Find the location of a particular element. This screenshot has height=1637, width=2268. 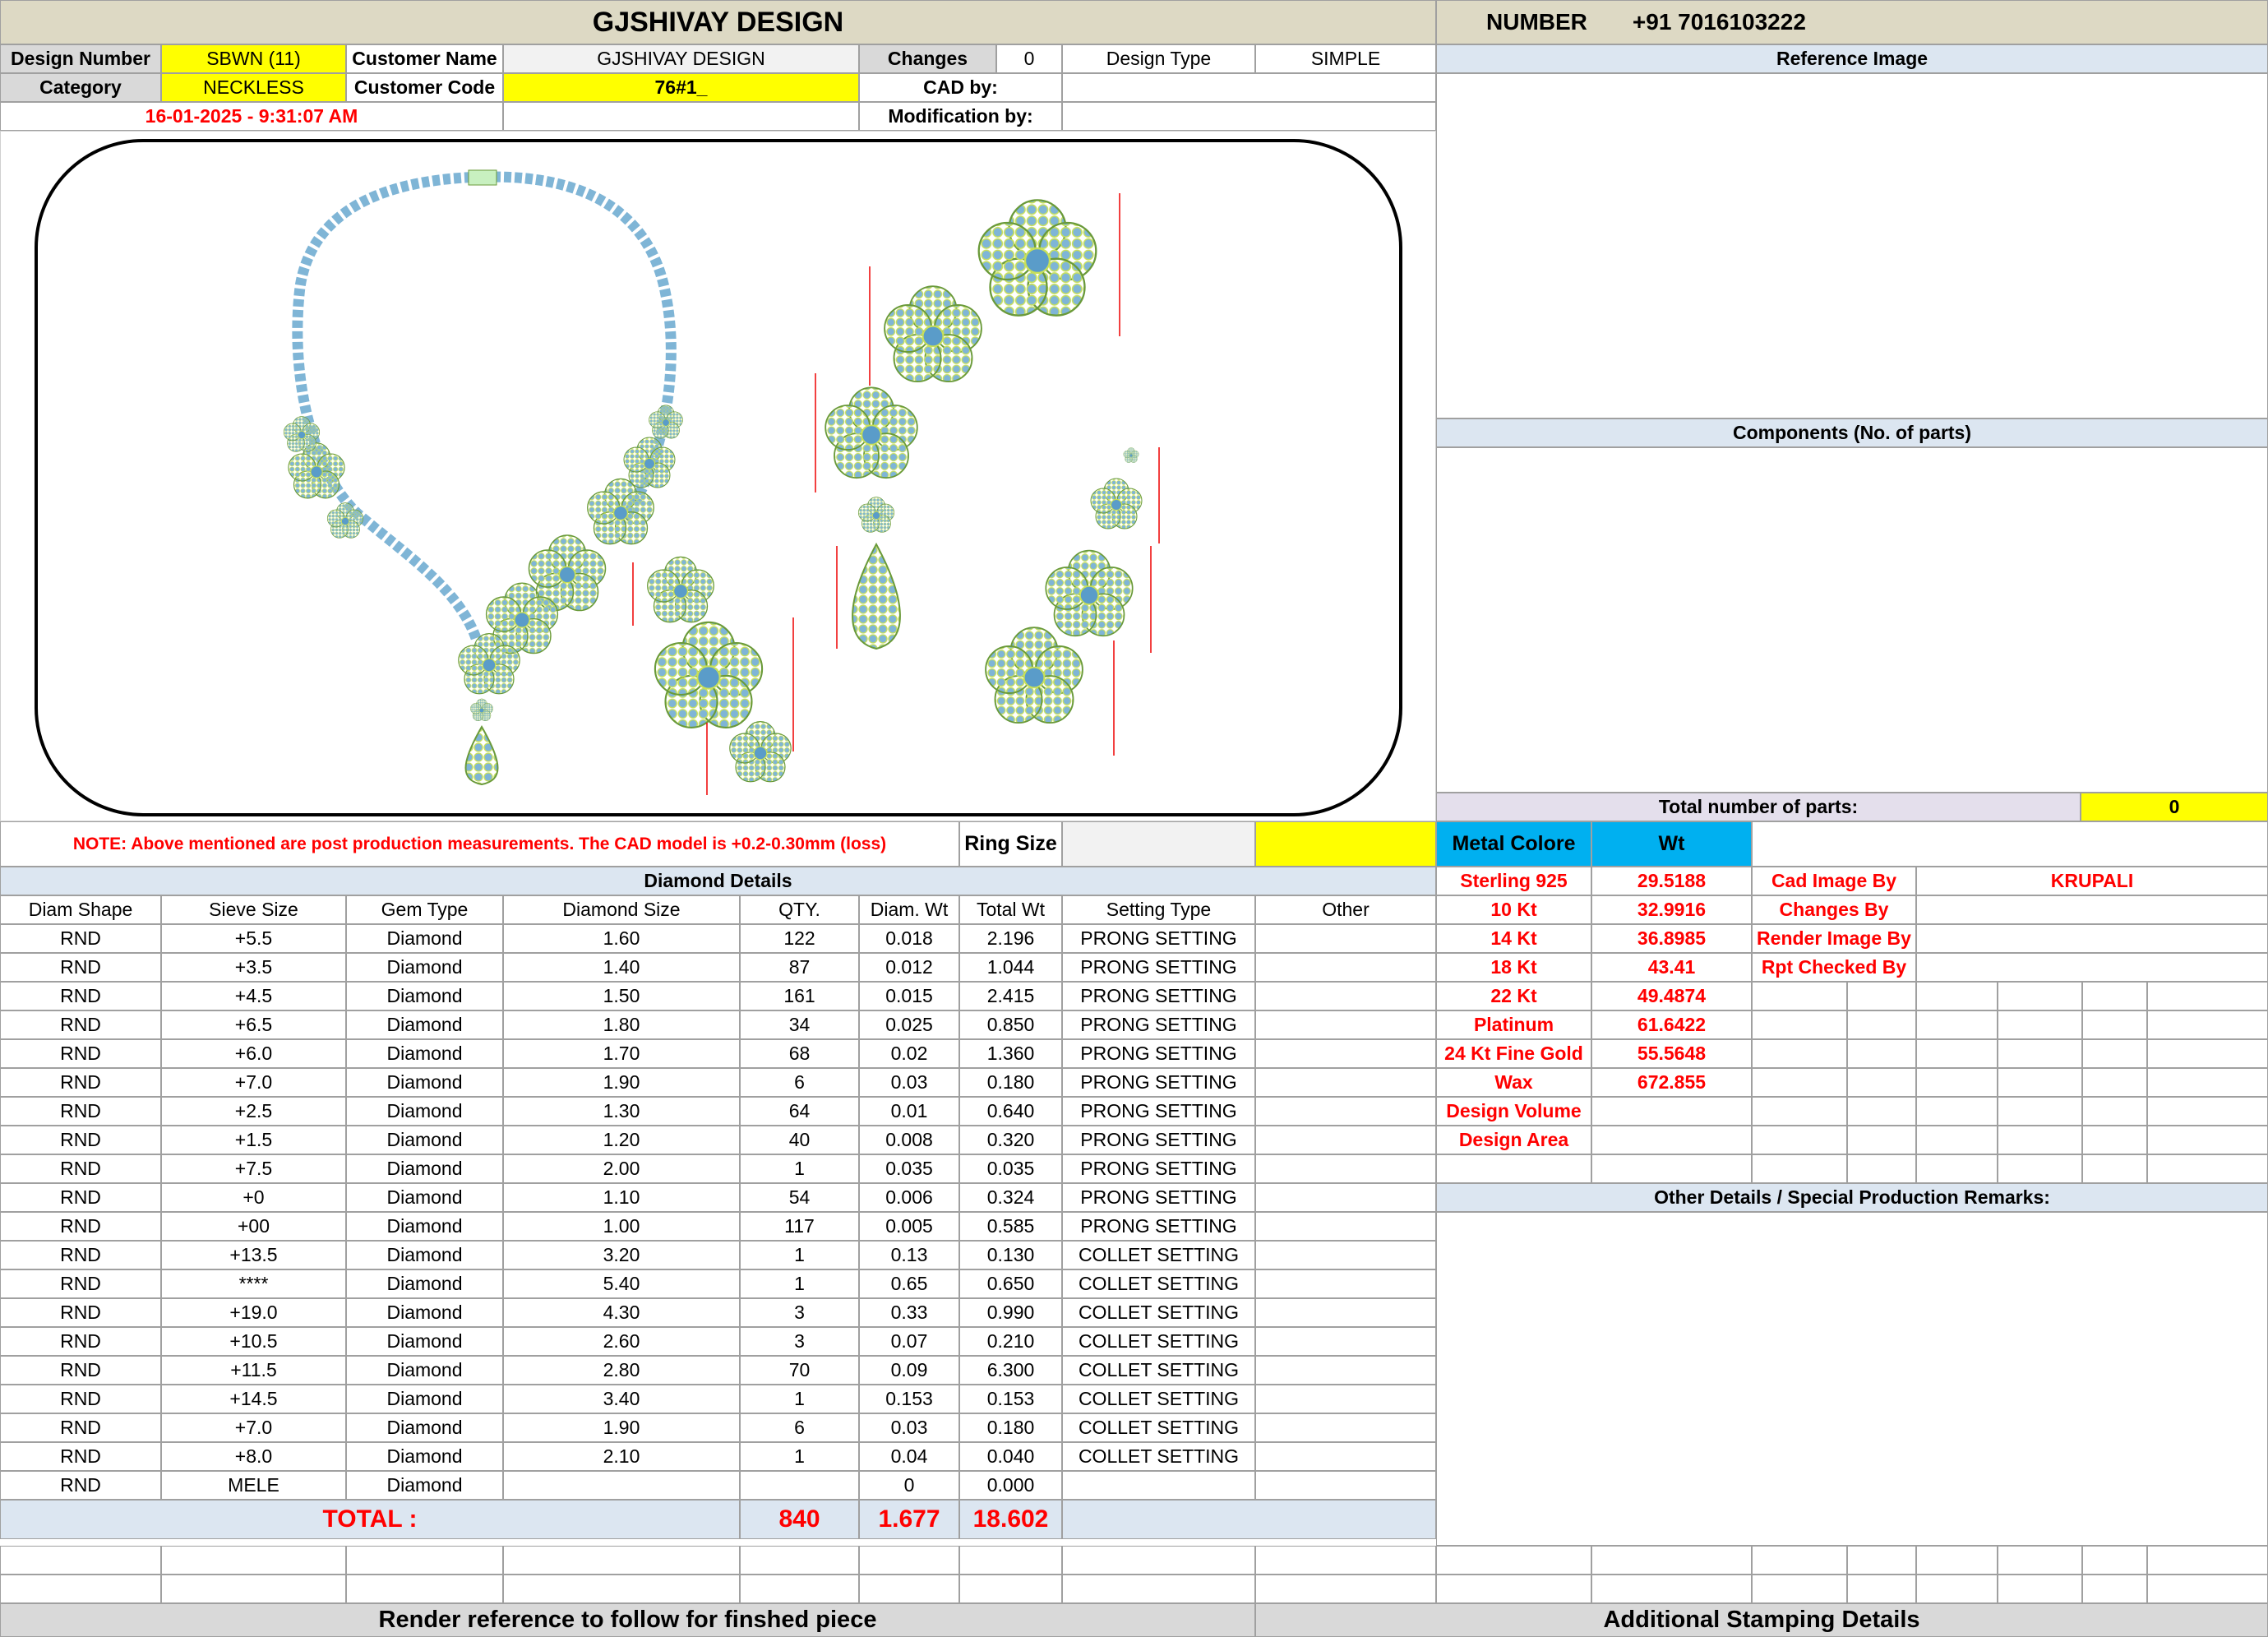

table-cell-diamond-size: 1.20 is located at coordinates (621, 1140).